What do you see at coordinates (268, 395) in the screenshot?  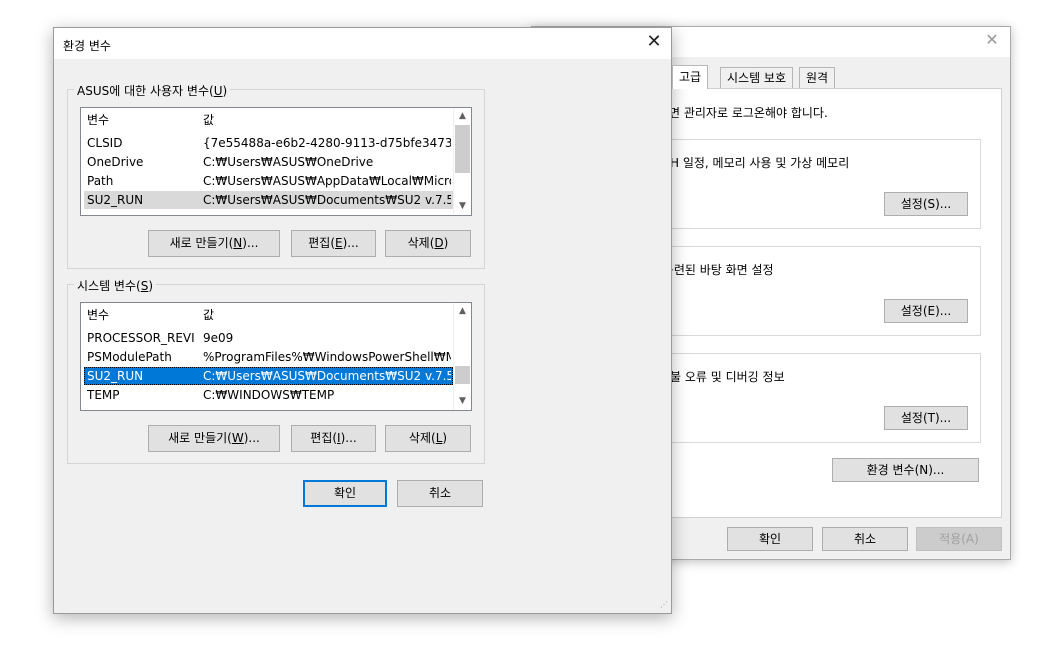 I see `table-row: TEMP C:₩WINDOWS₩TEMP` at bounding box center [268, 395].